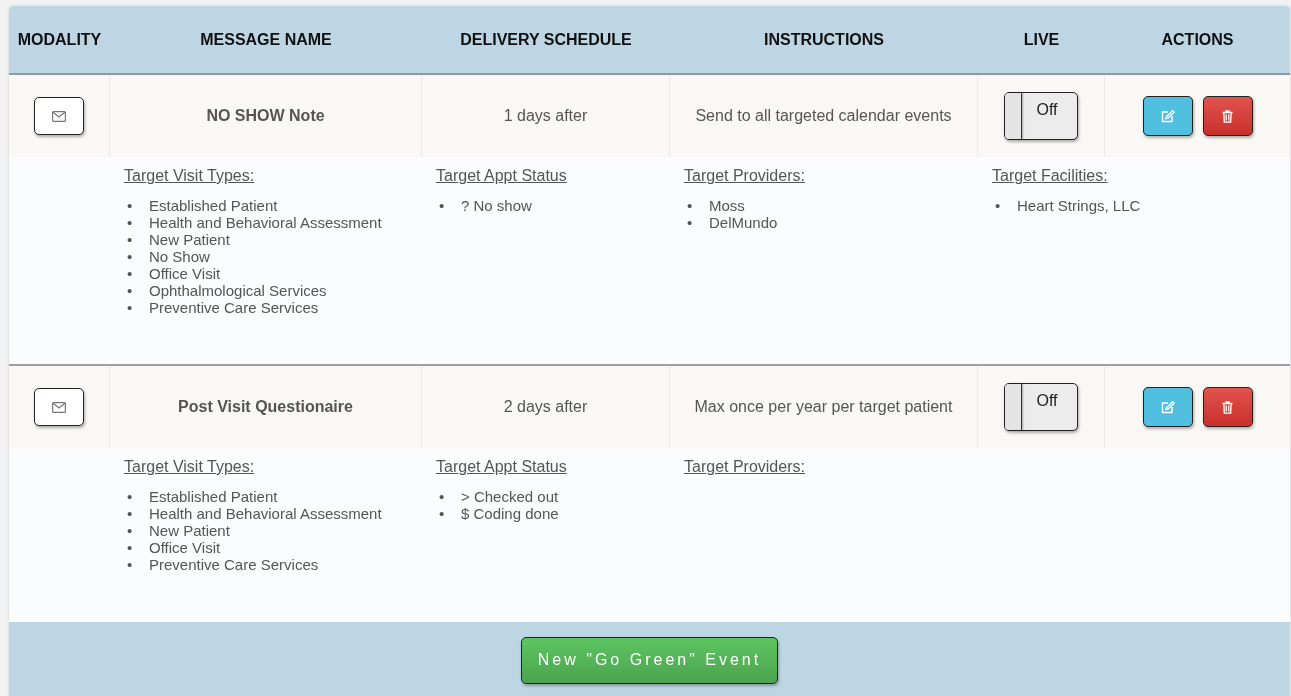  Describe the element at coordinates (168, 256) in the screenshot. I see `details-list-item: • No Show` at that location.